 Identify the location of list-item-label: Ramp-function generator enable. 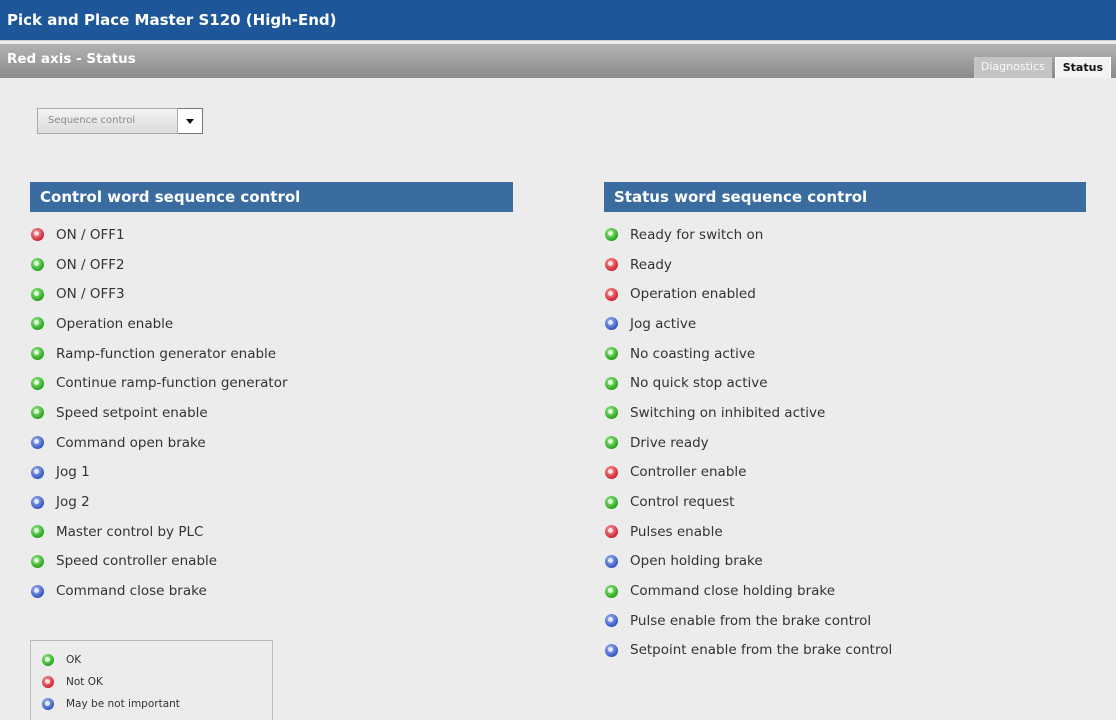
(166, 353).